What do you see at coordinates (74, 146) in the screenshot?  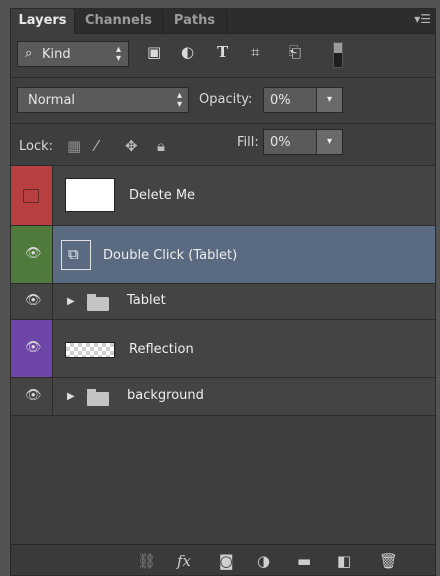 I see `lock-transparent-pixels-icon: ▦` at bounding box center [74, 146].